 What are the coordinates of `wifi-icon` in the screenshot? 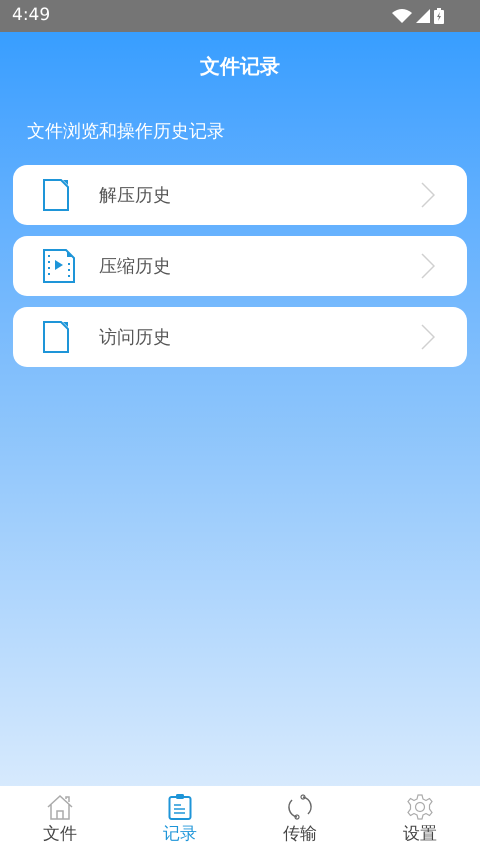 It's located at (402, 16).